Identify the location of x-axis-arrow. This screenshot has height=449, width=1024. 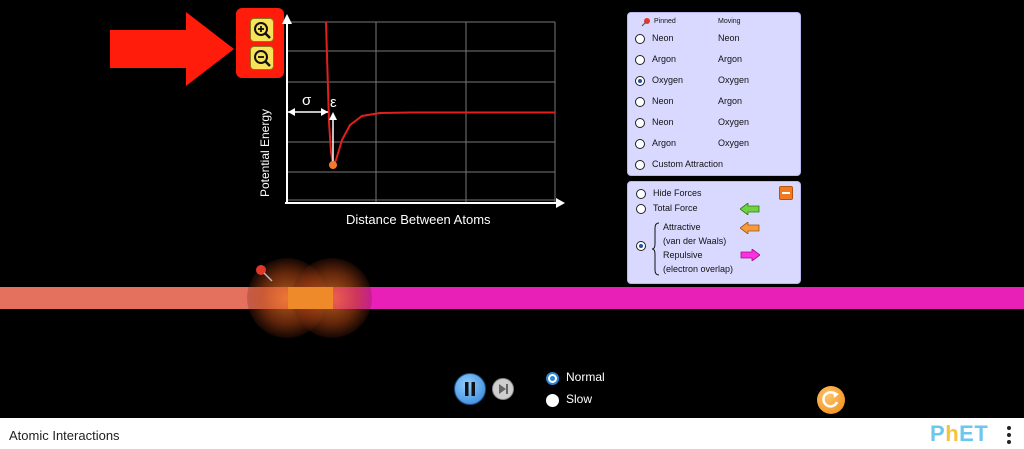
(560, 203).